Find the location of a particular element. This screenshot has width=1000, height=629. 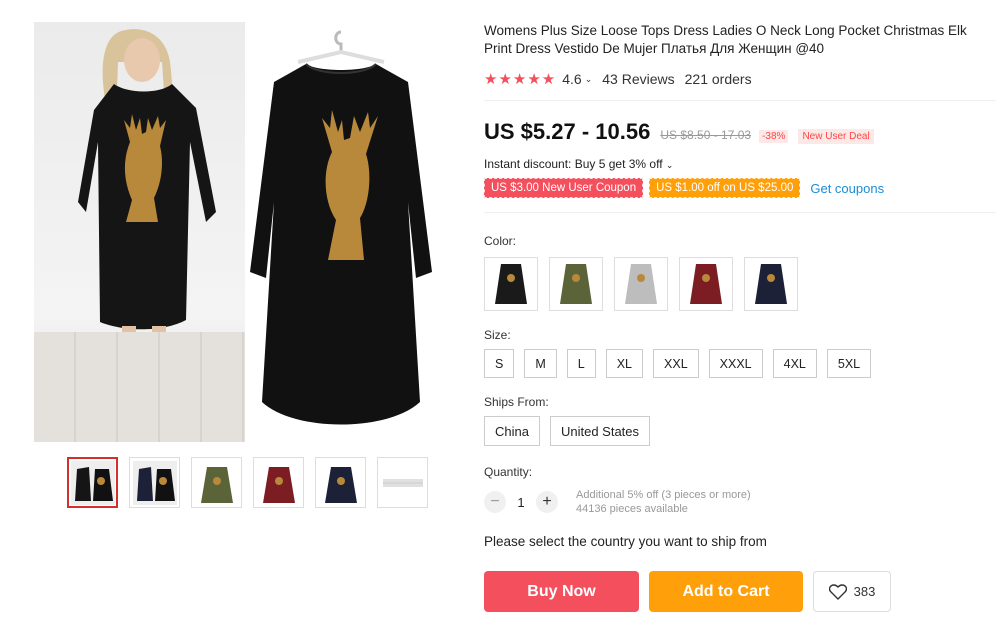

color-options is located at coordinates (740, 284).